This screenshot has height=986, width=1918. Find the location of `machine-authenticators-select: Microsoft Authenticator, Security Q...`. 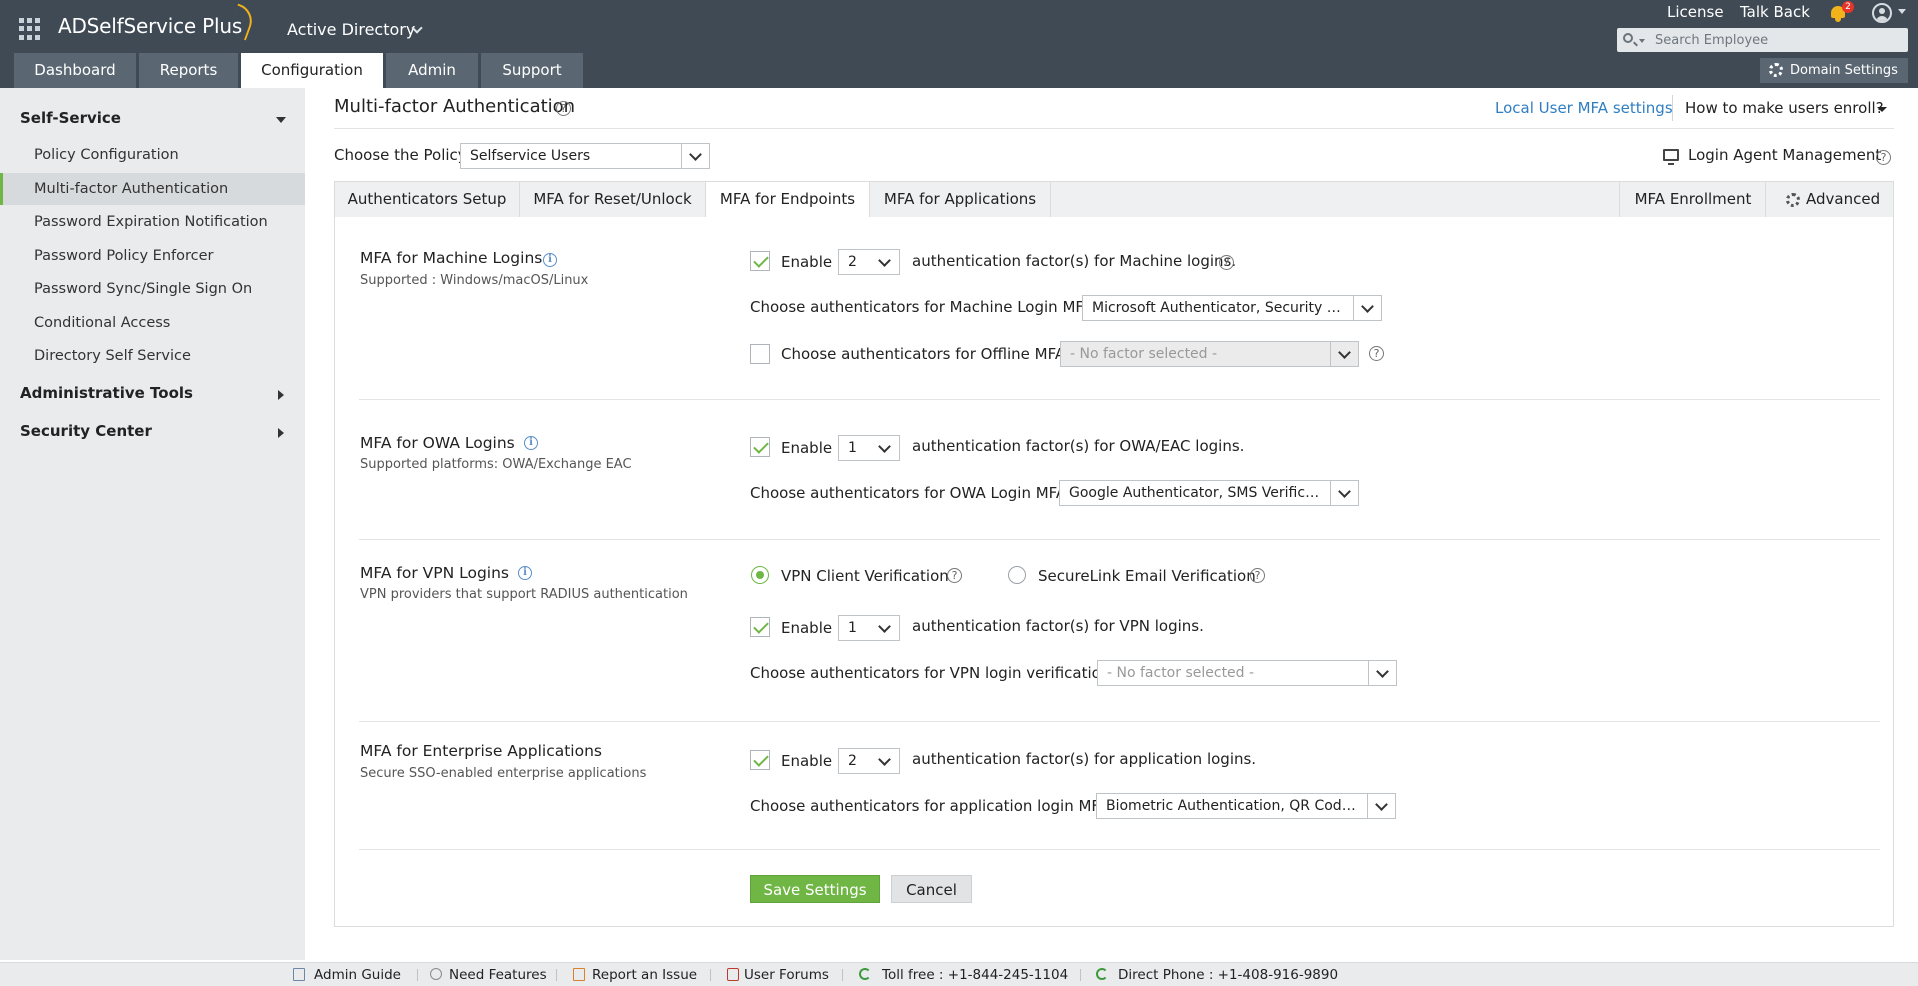

machine-authenticators-select: Microsoft Authenticator, Security Q... is located at coordinates (1232, 308).